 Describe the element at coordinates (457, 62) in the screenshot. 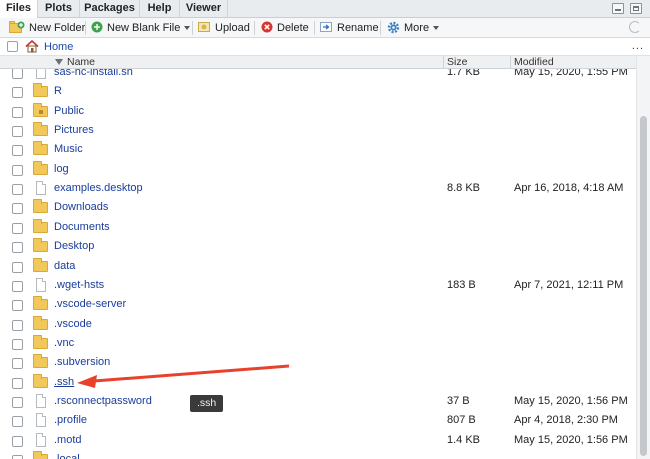

I see `column-header-size: Size` at that location.